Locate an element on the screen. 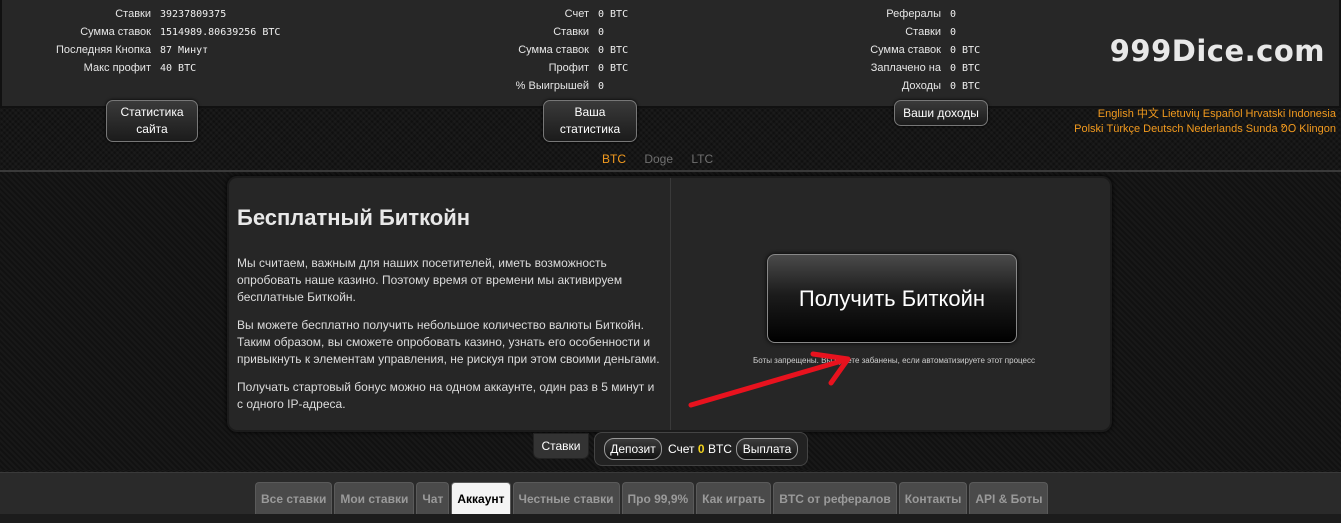 The width and height of the screenshot is (1341, 523). currency-tab-doge: Doge is located at coordinates (658, 159).